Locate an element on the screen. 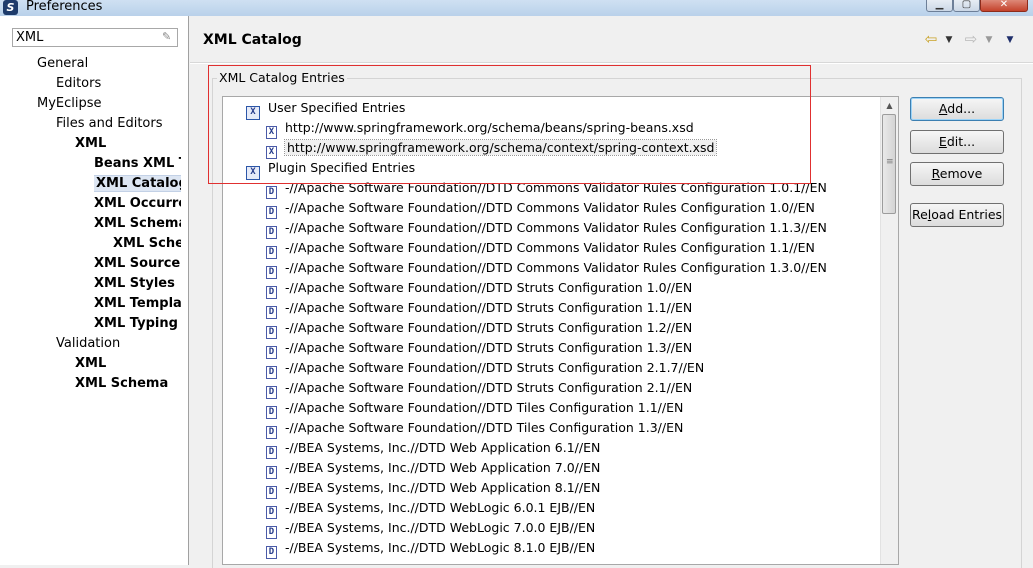 The height and width of the screenshot is (568, 1033). tree-item-label: Files and Editors is located at coordinates (109, 123).